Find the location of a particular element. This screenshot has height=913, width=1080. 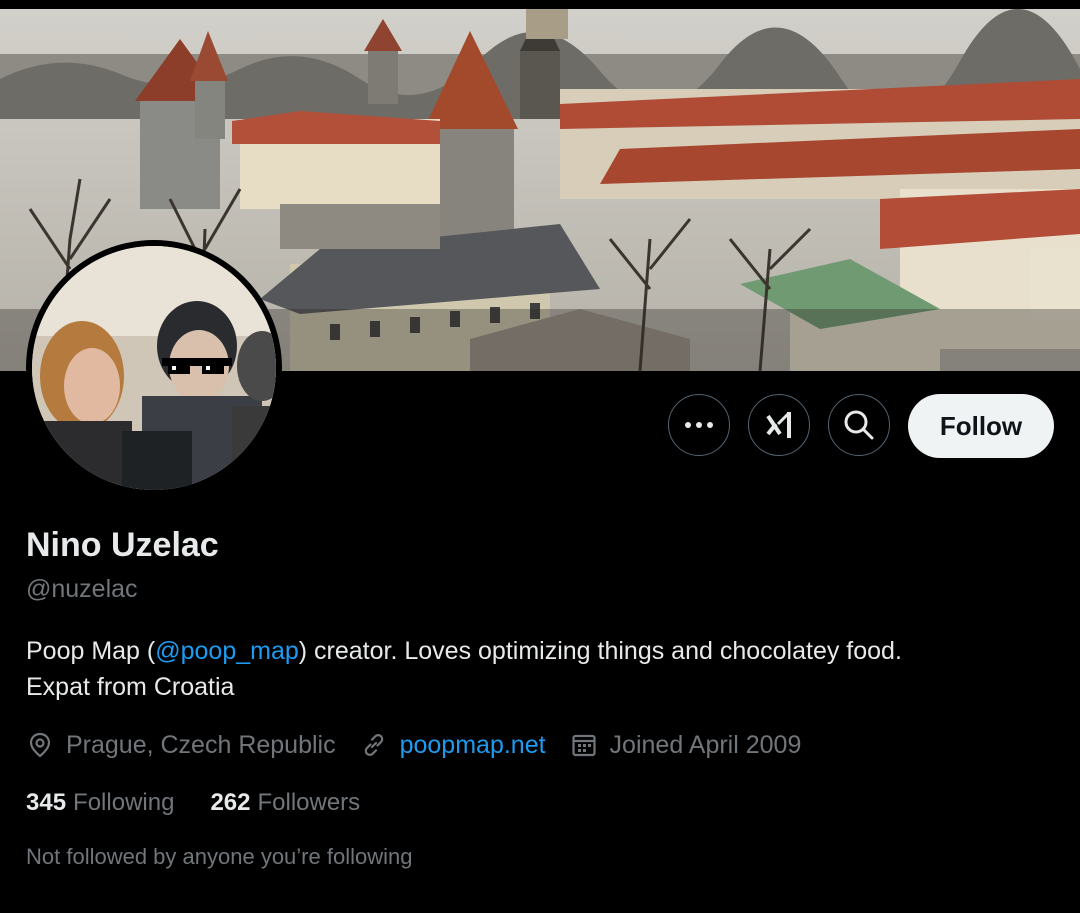

profile-name: Nino Uzelac is located at coordinates (122, 545).